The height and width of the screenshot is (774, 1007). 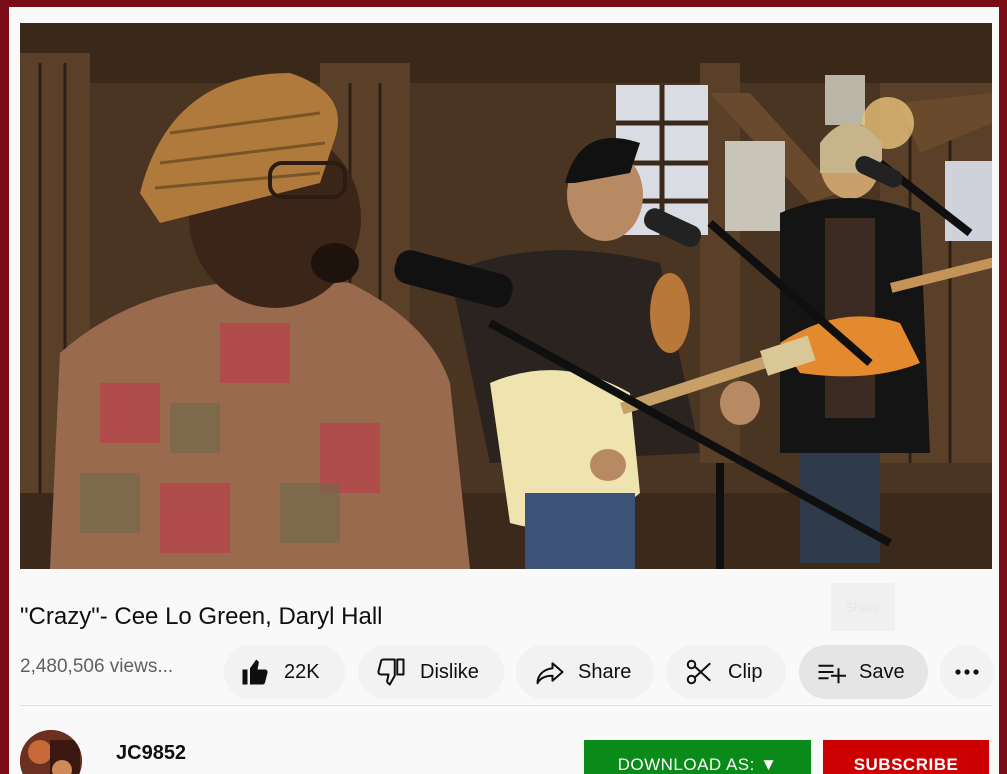 What do you see at coordinates (882, 671) in the screenshot?
I see `save-label: Save` at bounding box center [882, 671].